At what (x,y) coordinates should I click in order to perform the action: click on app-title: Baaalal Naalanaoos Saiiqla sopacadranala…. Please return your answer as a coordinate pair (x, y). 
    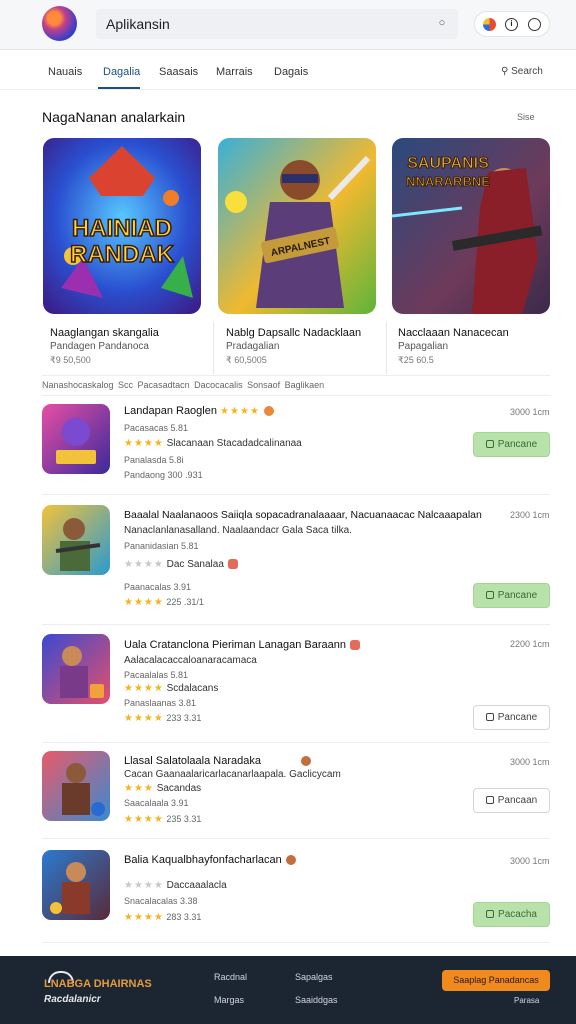
    Looking at the image, I should click on (303, 515).